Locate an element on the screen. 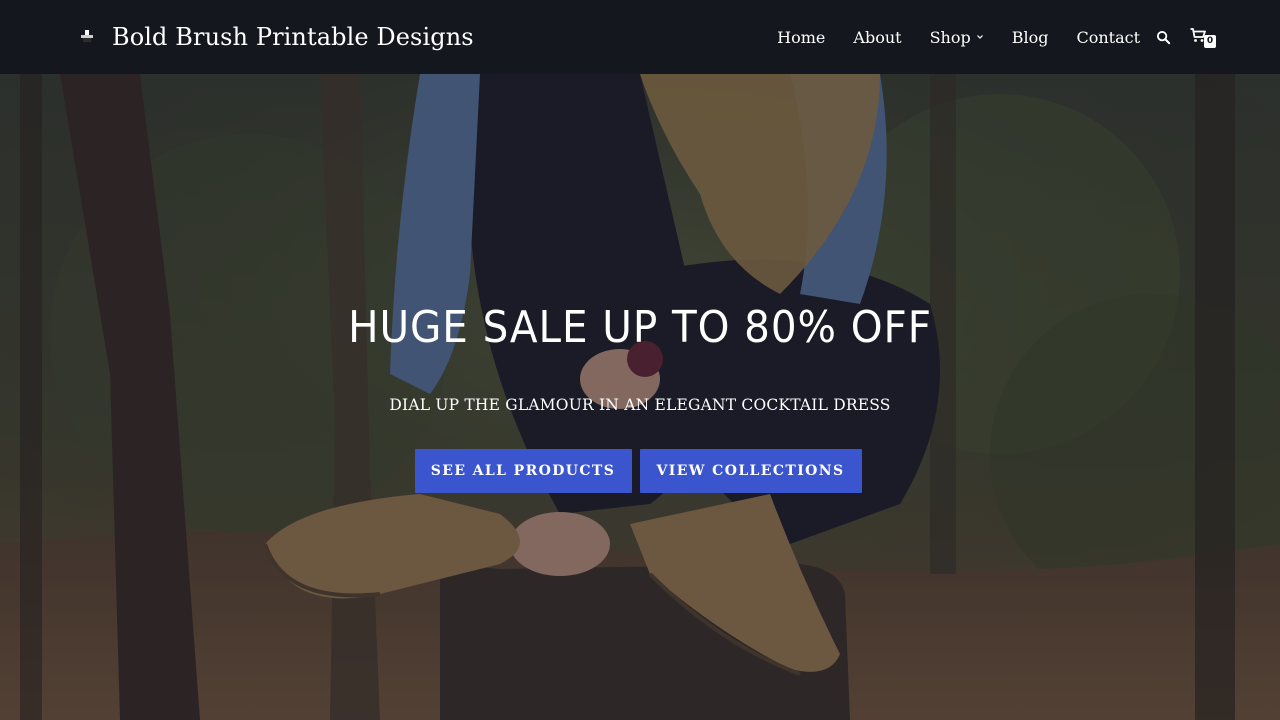  nav-item-label: Shop is located at coordinates (950, 37).